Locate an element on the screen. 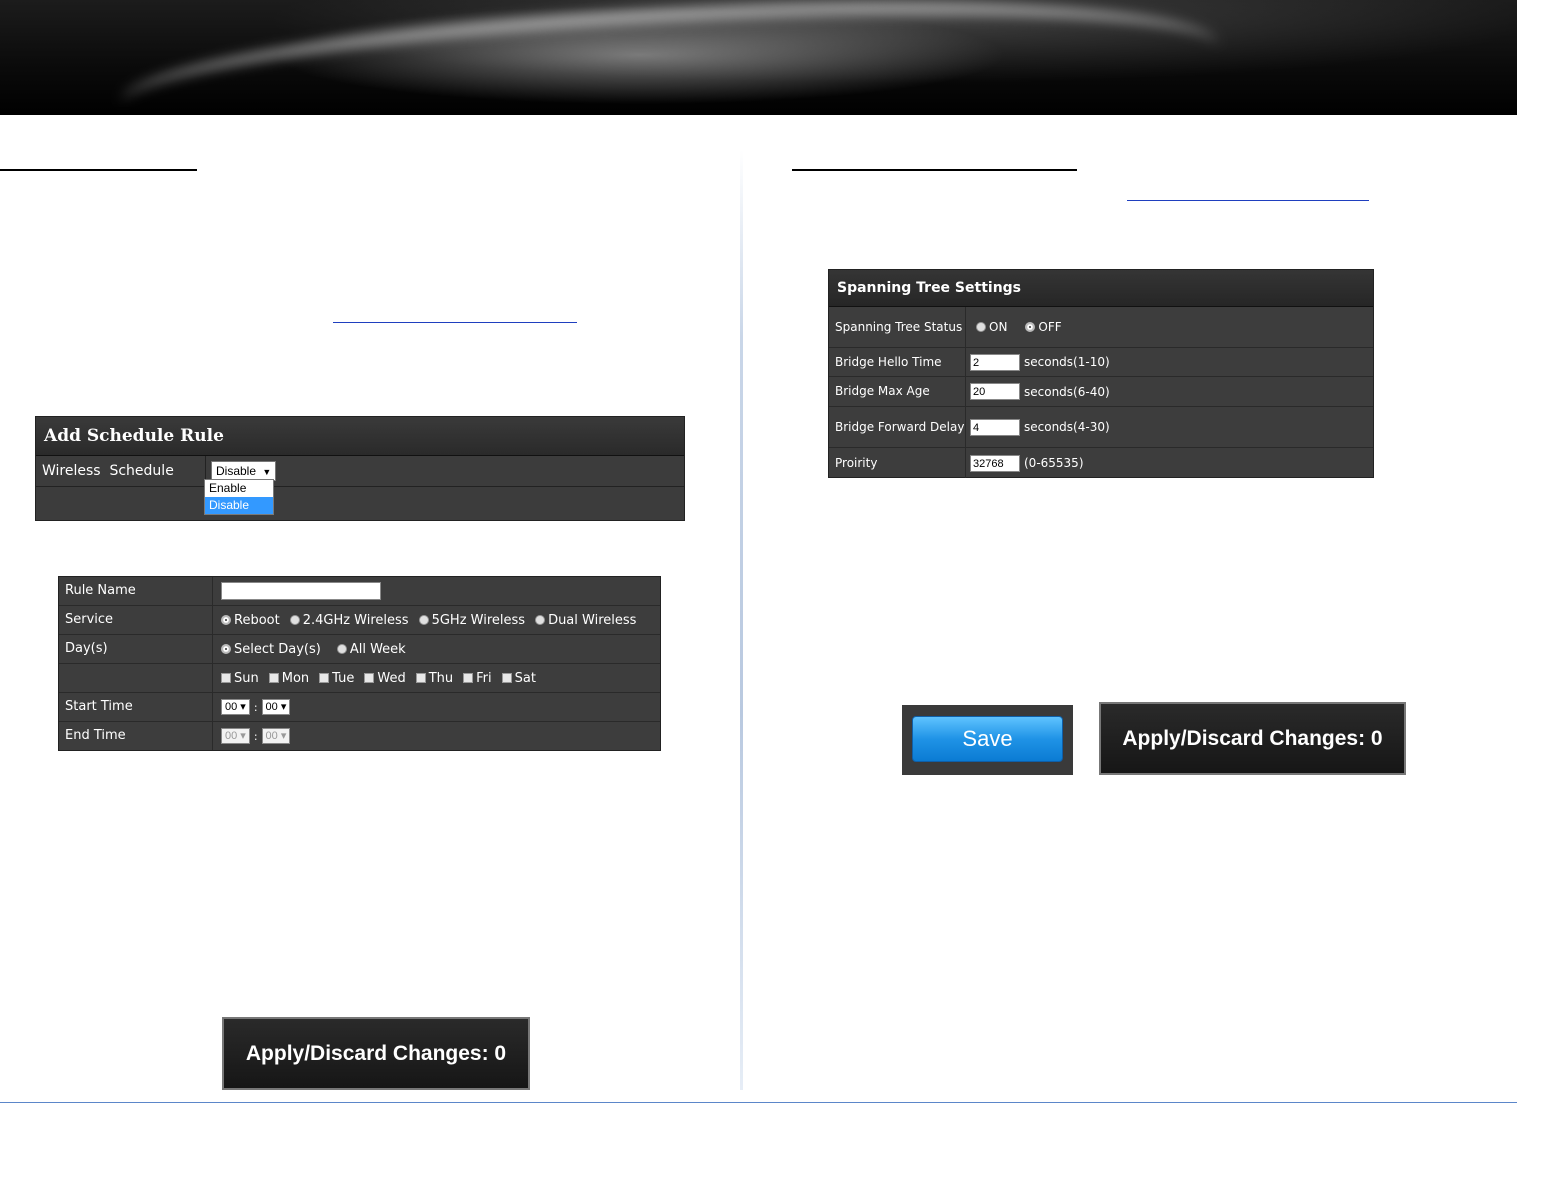 The height and width of the screenshot is (1200, 1548). table-row: Bridge Hello Time 2 seconds(1-10) is located at coordinates (1101, 362).